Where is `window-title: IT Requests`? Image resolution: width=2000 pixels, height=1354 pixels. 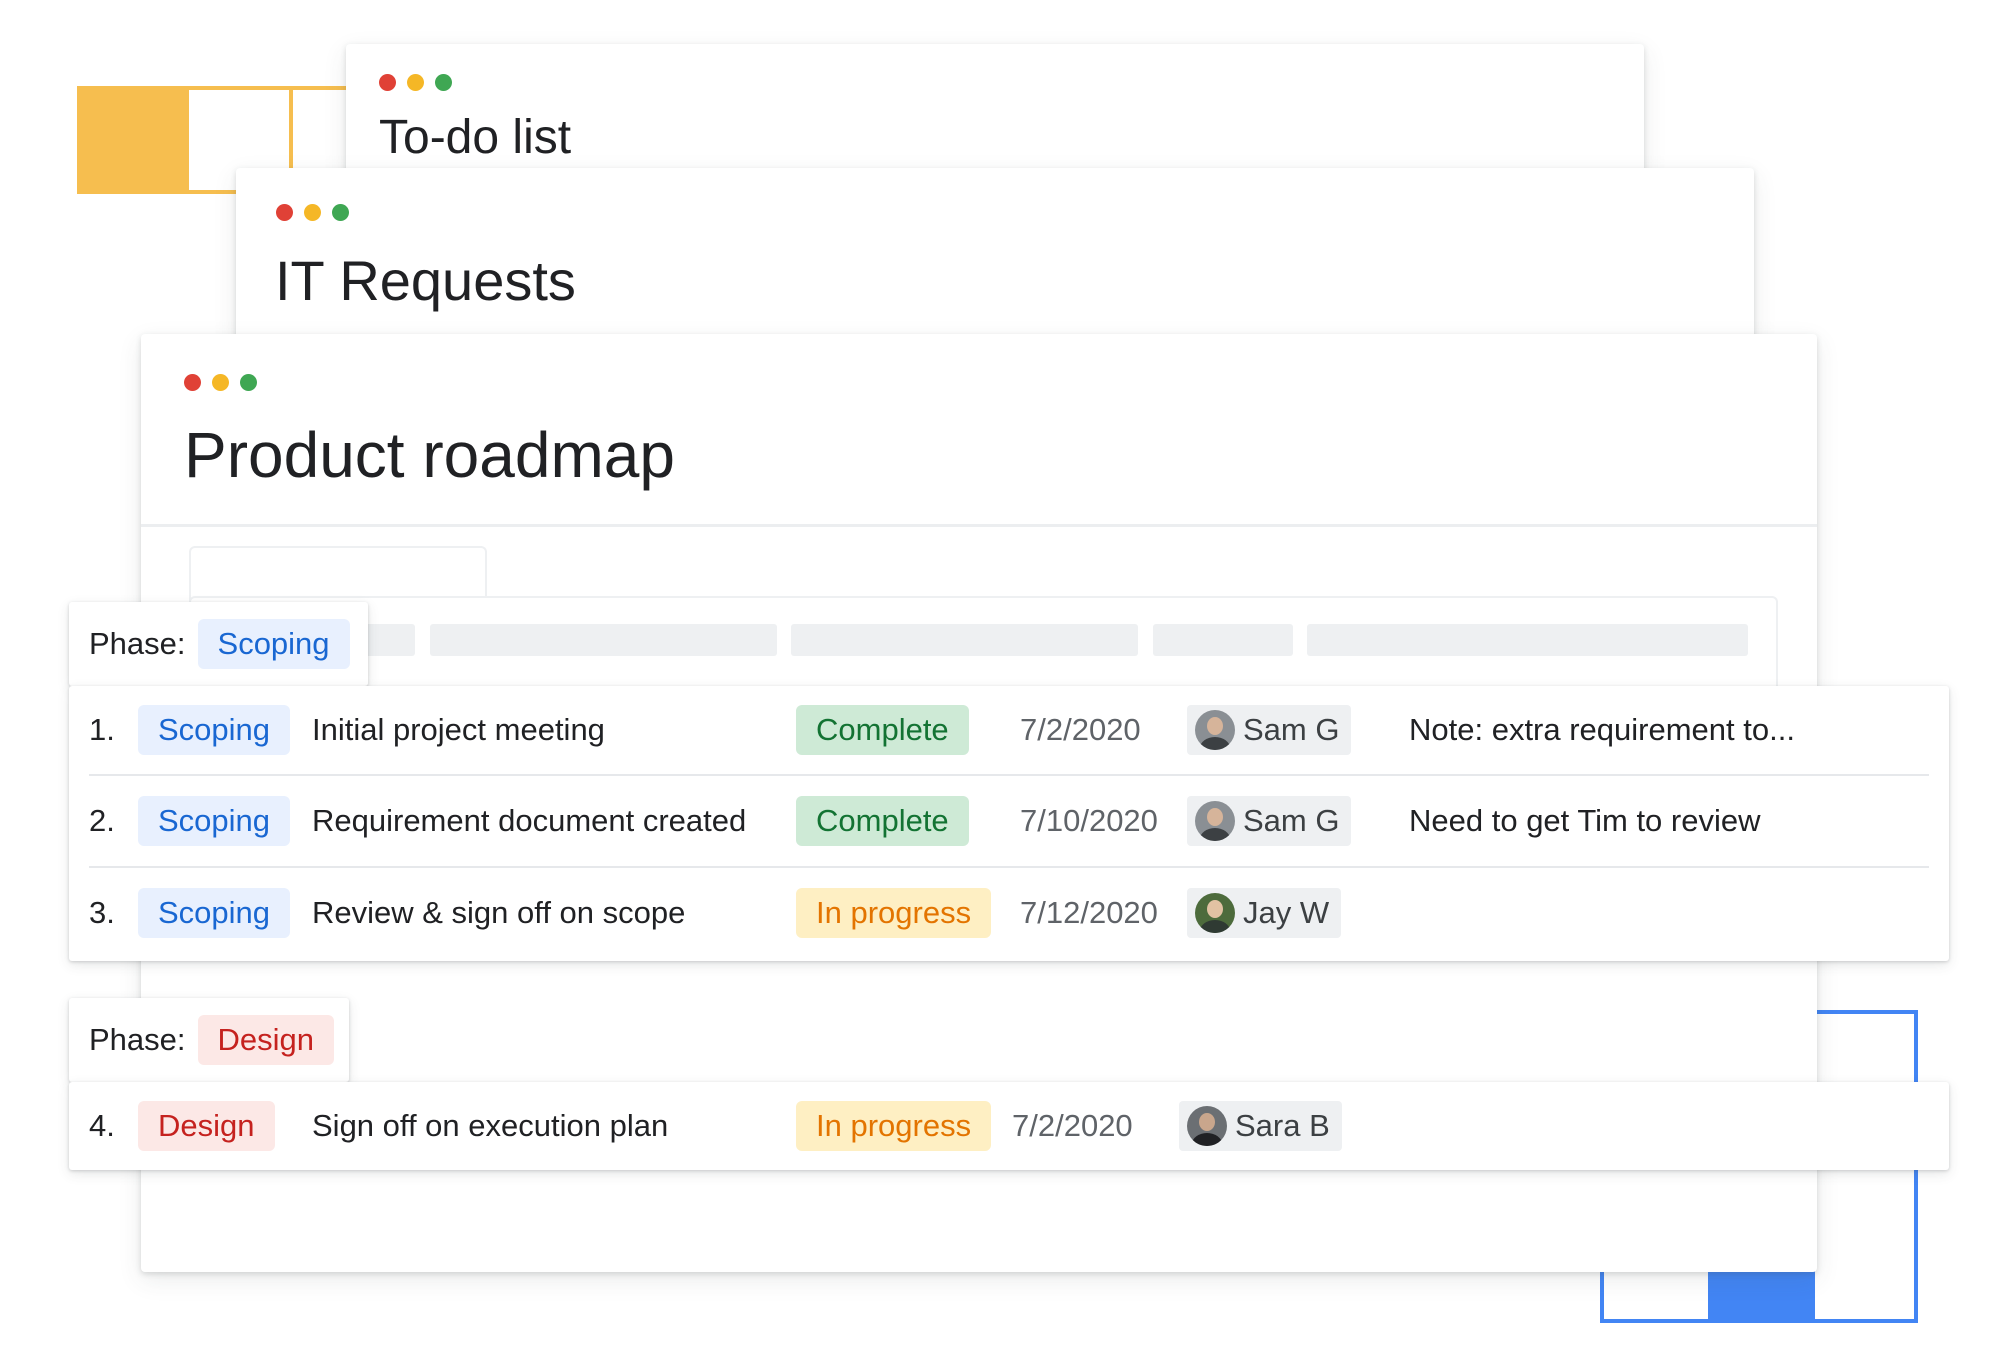 window-title: IT Requests is located at coordinates (425, 280).